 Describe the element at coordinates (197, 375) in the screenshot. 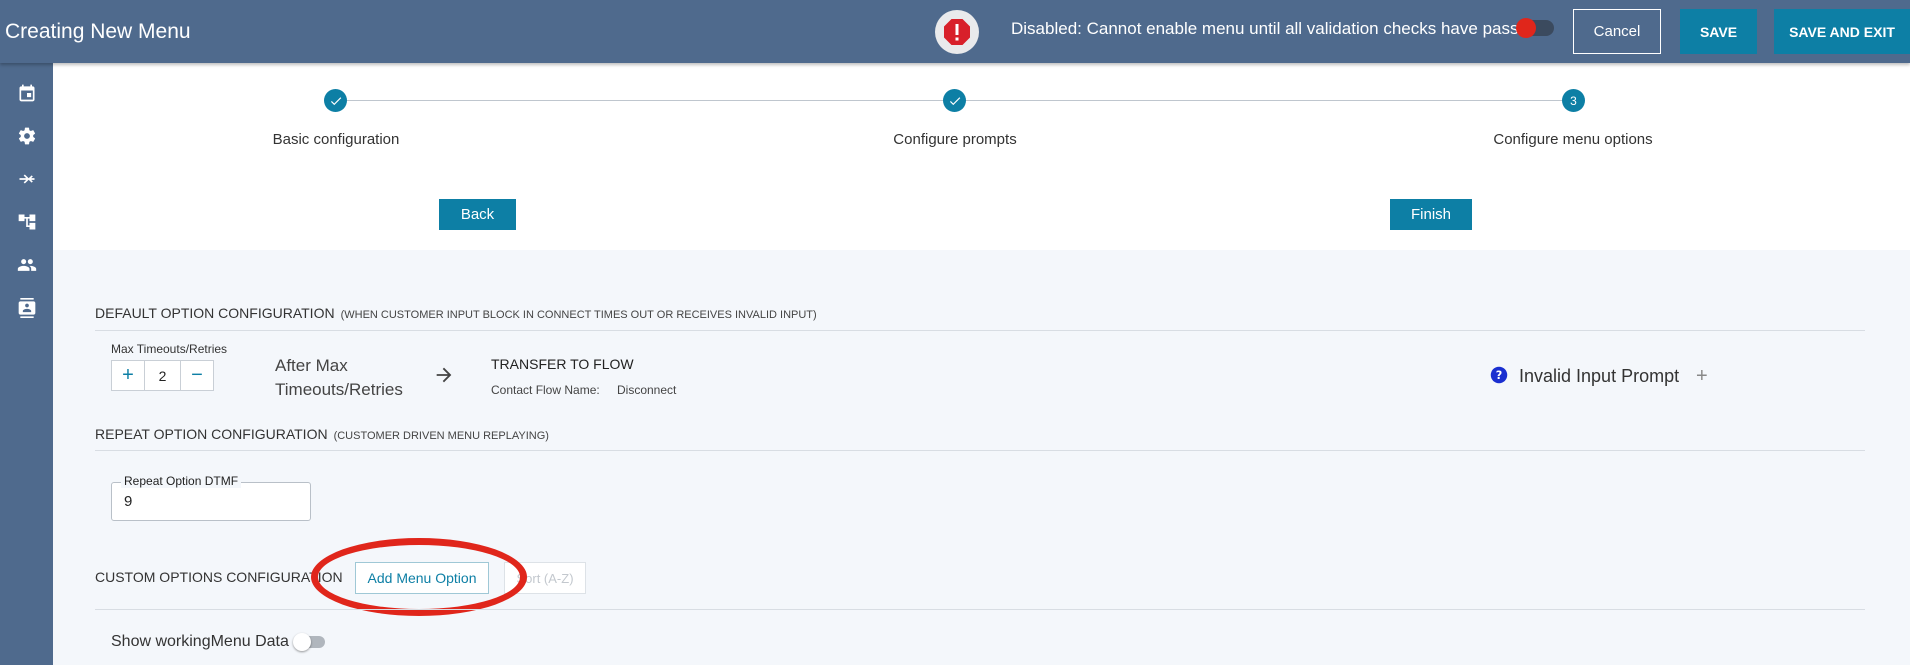

I see `decrement-button: −` at that location.